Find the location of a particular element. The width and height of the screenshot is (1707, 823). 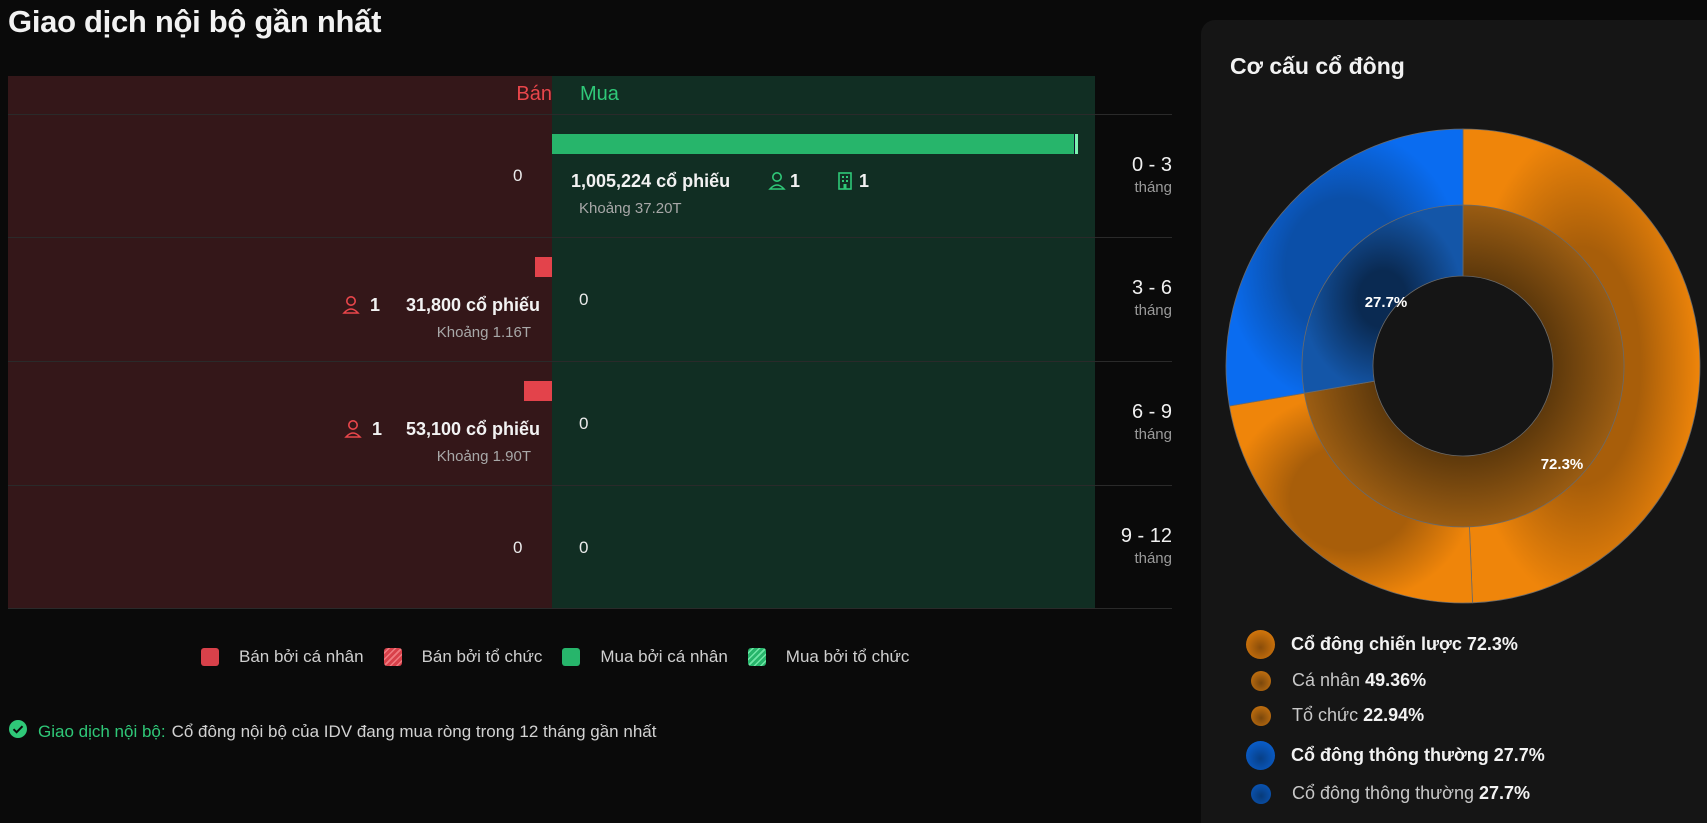

building-icon is located at coordinates (845, 183).